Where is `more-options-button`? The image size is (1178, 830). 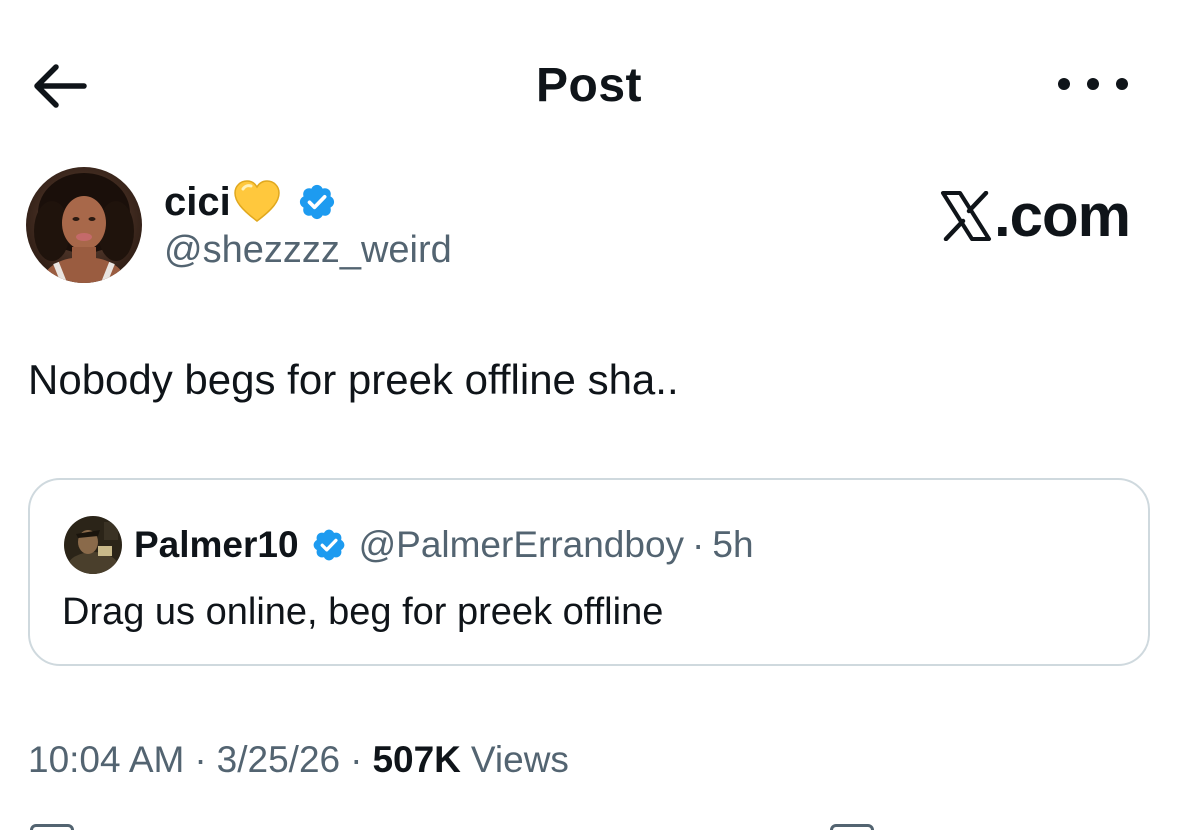 more-options-button is located at coordinates (1093, 84).